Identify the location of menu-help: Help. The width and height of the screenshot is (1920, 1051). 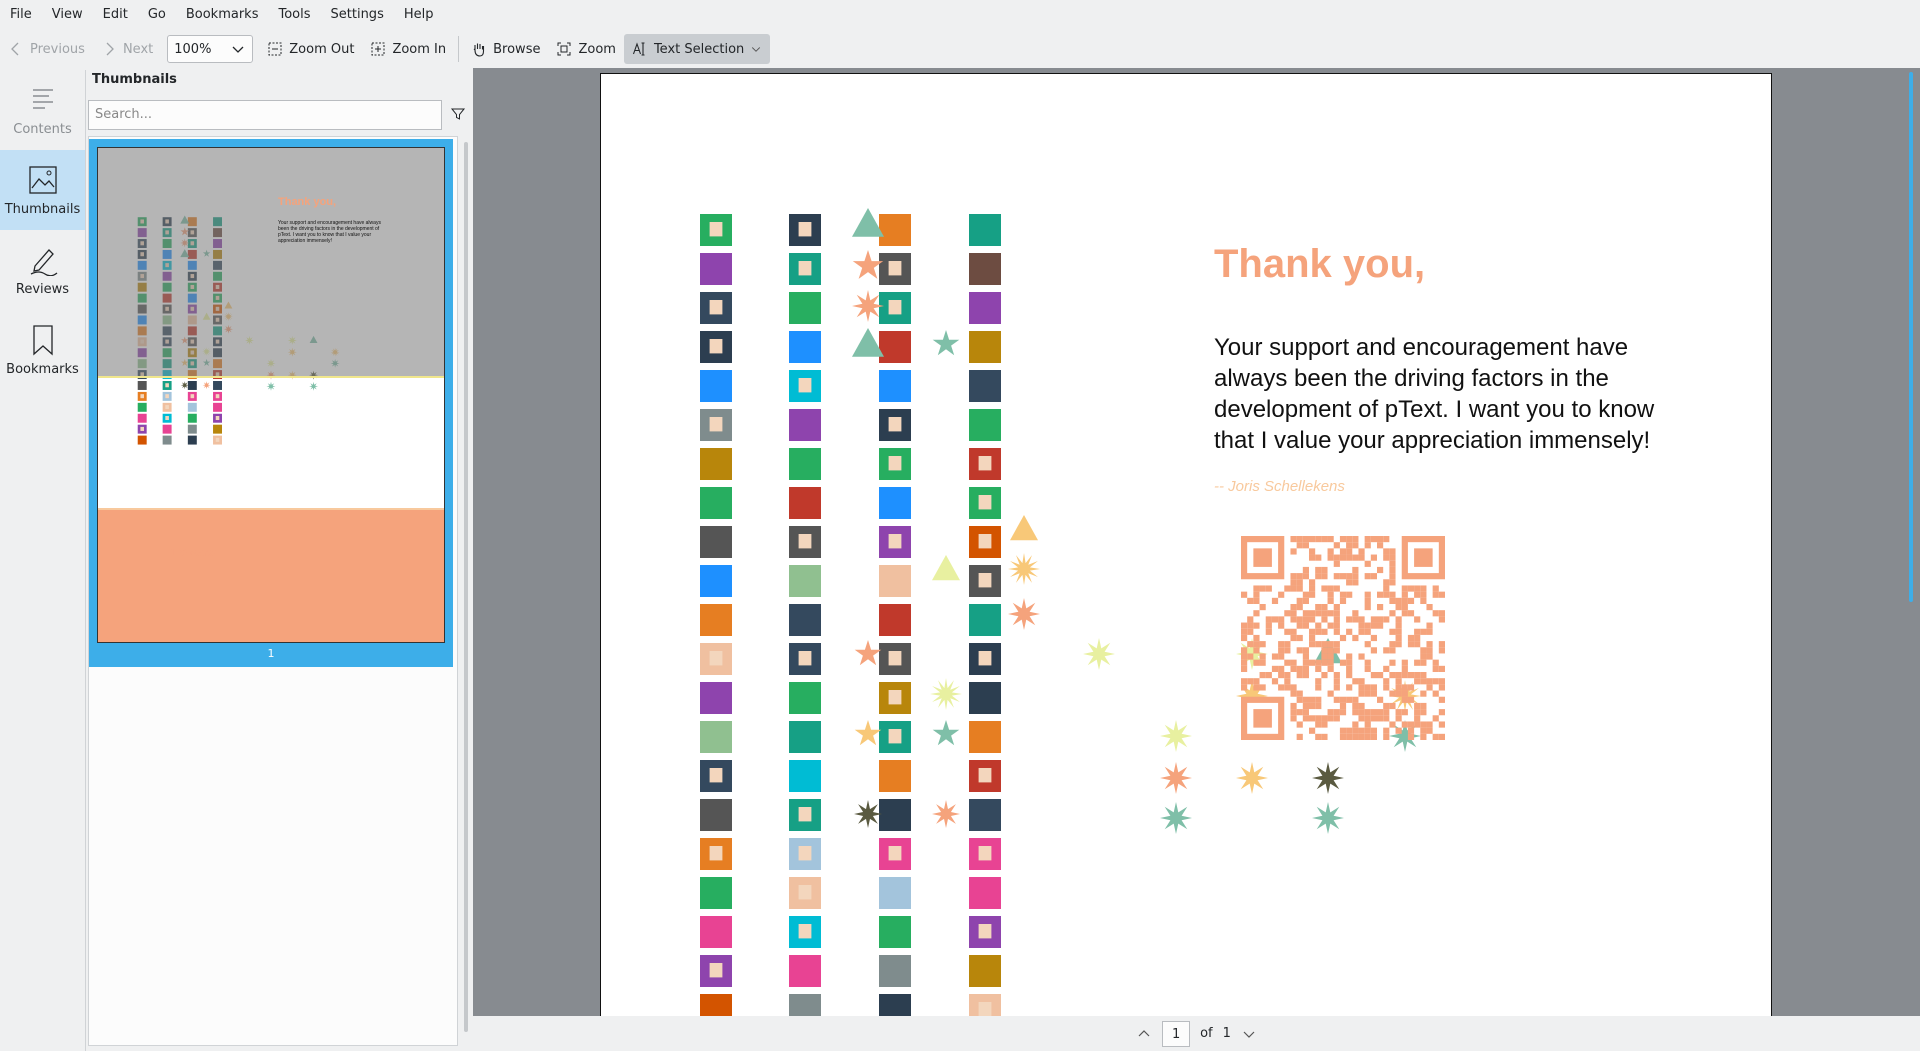
(419, 15).